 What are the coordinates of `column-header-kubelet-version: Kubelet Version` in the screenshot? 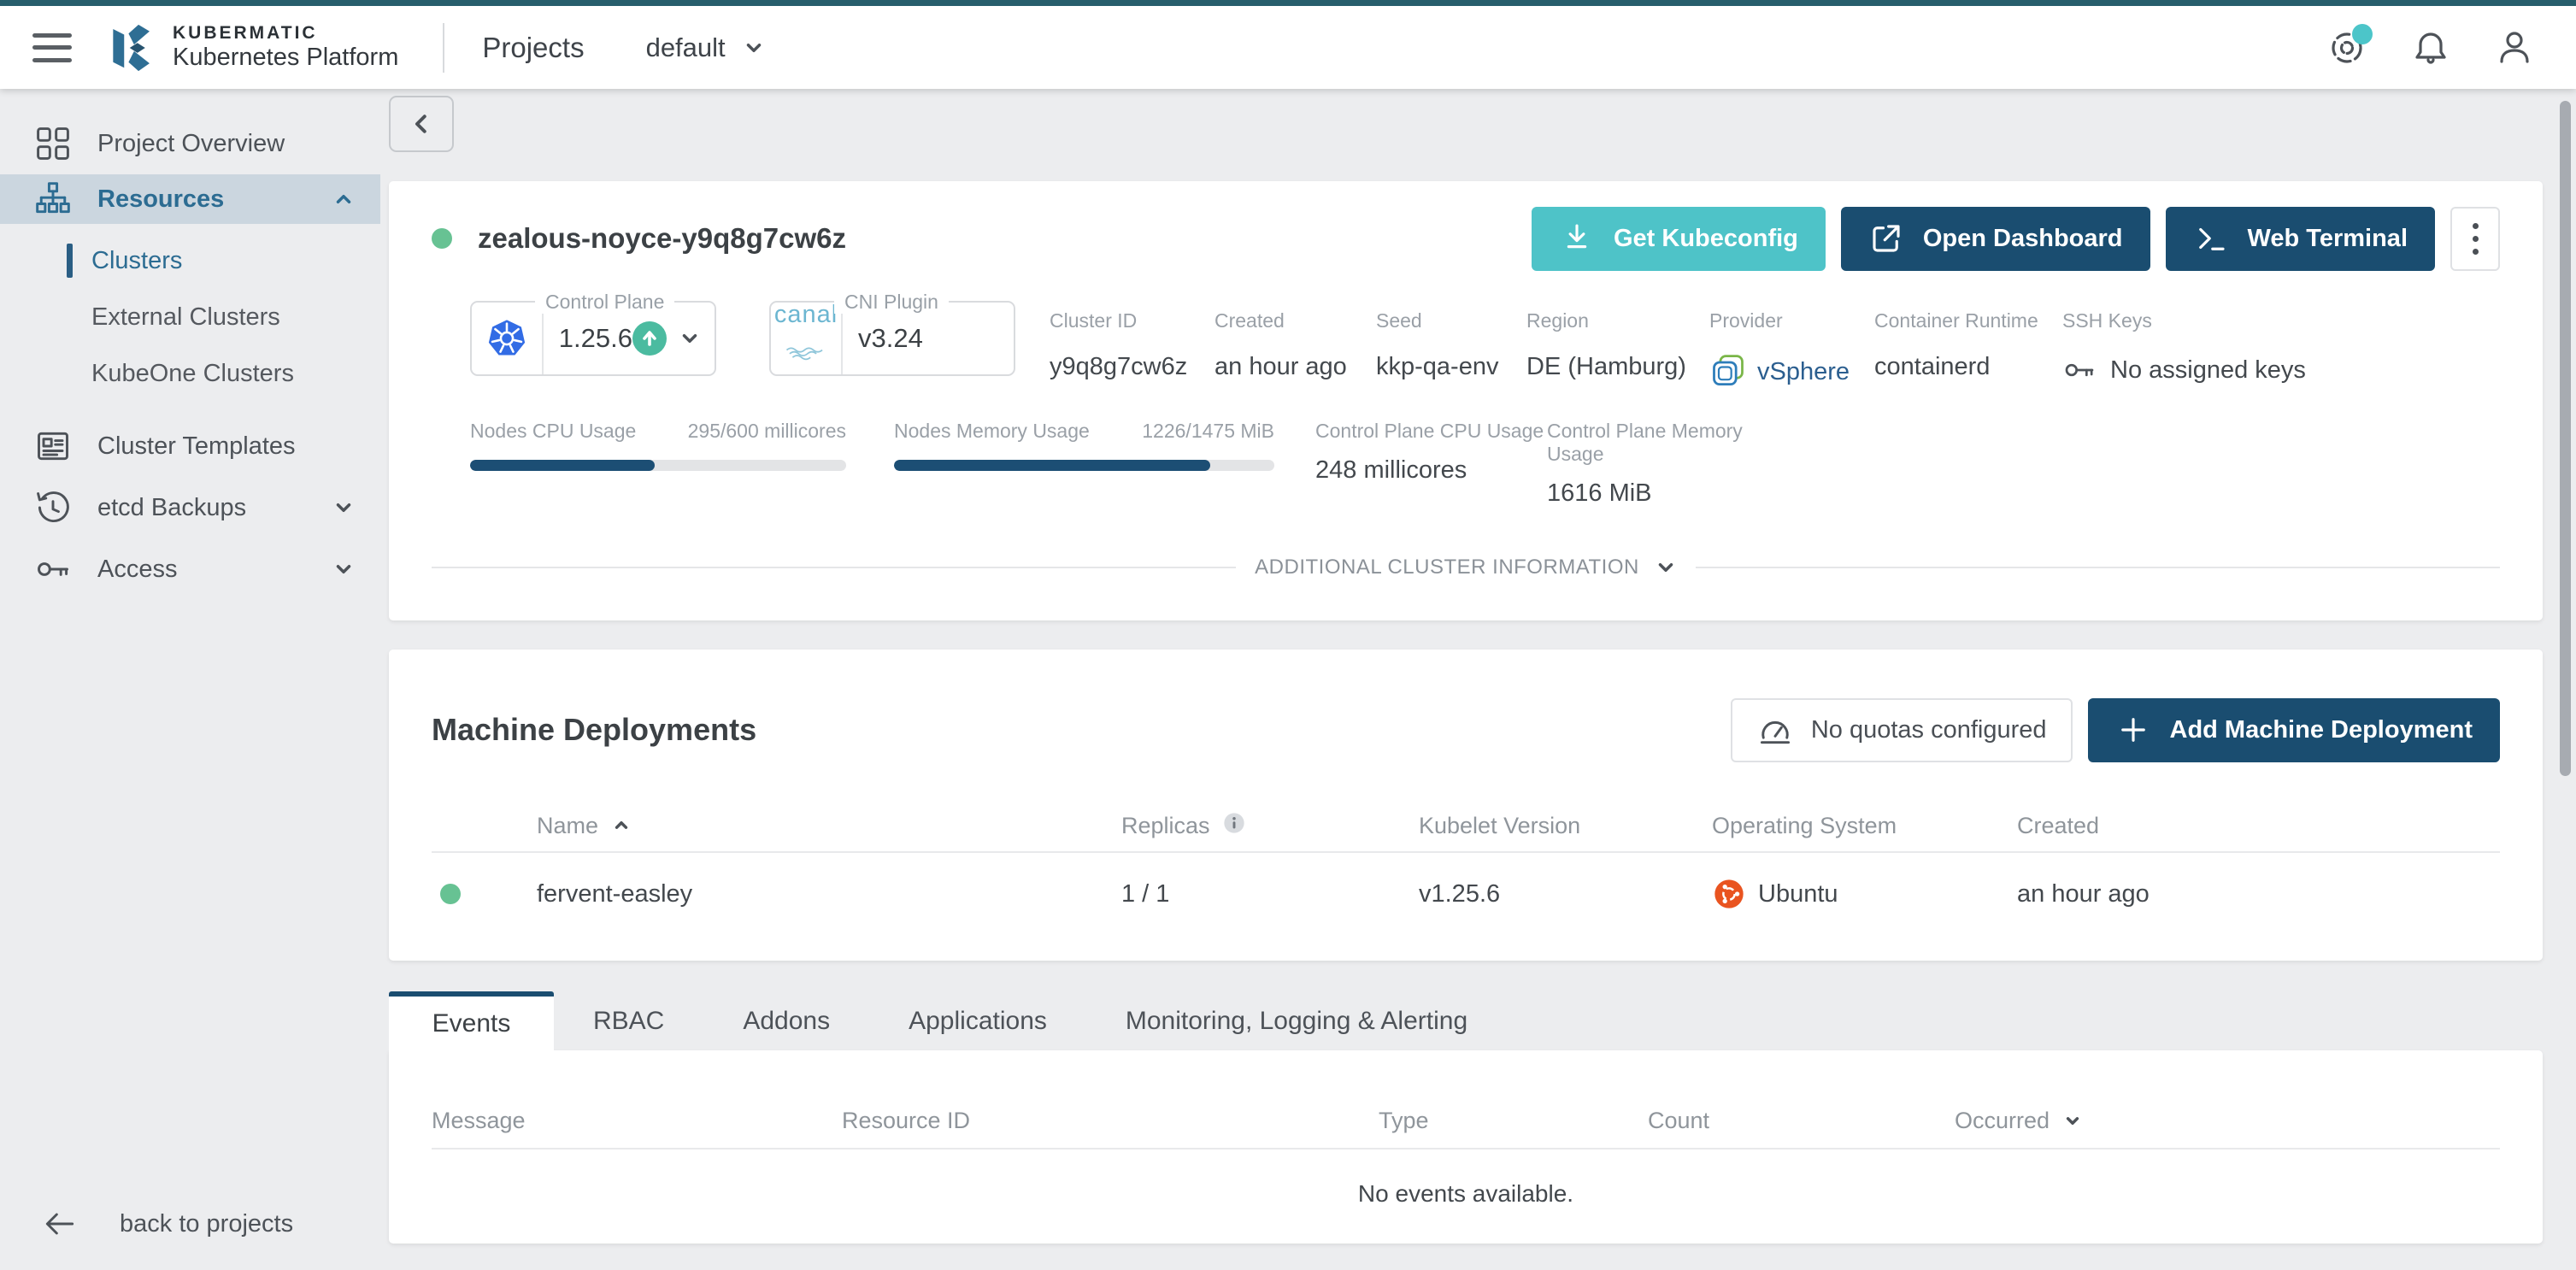 It's located at (1565, 826).